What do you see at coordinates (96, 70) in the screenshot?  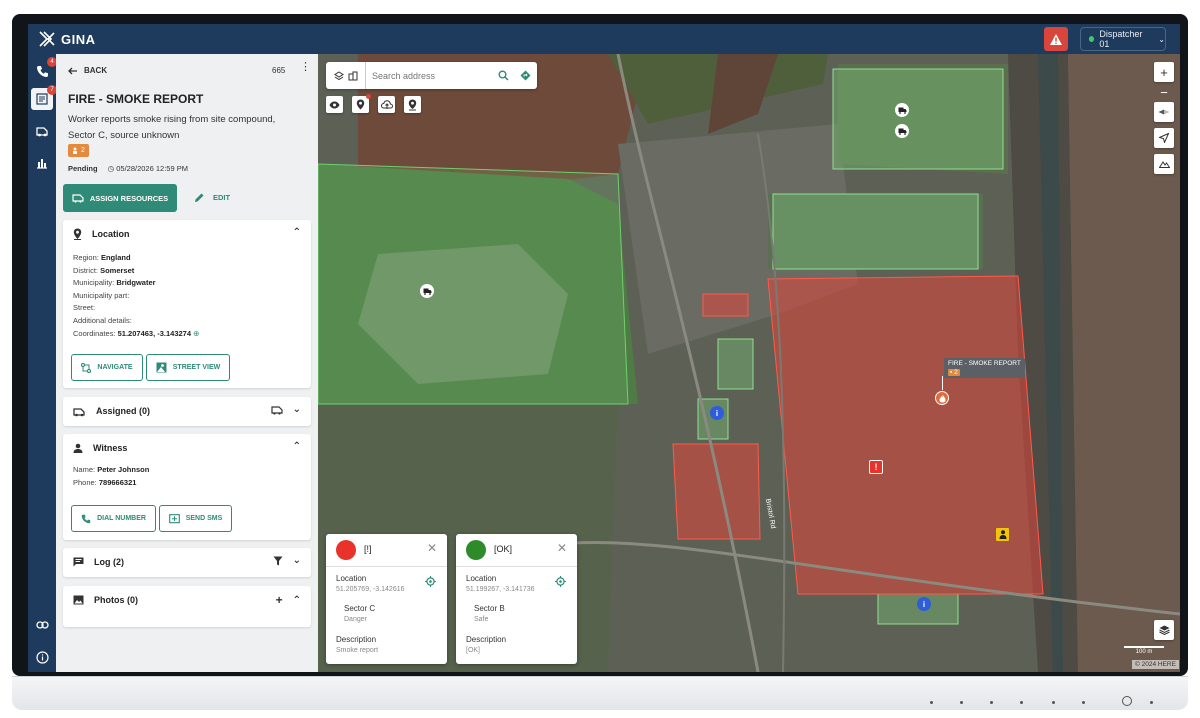 I see `back-label: BACK` at bounding box center [96, 70].